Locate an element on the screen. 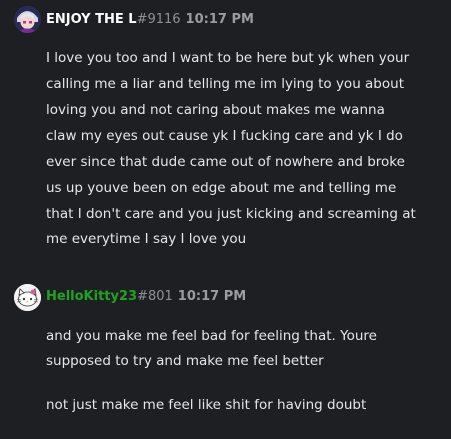 The image size is (451, 439). message-header: ENJOY THE L#9116 10:17 PM is located at coordinates (150, 20).